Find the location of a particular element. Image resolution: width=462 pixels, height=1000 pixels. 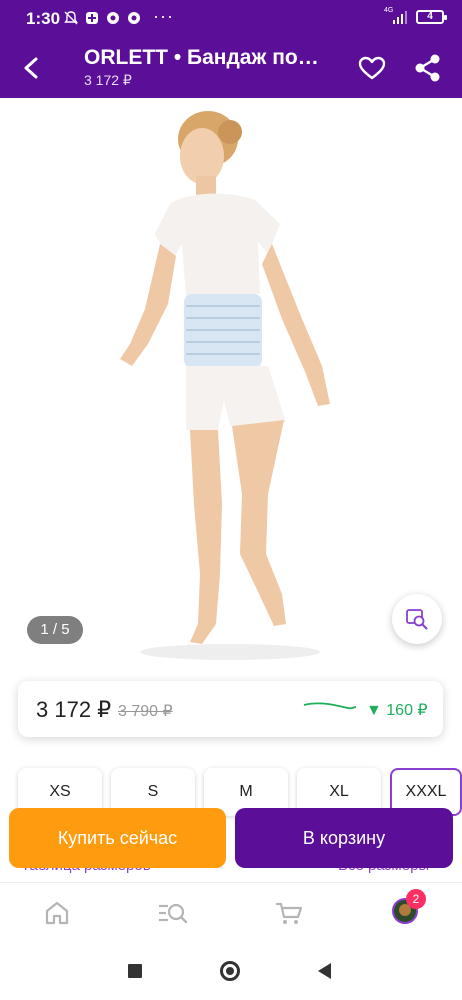

catalog-search-icon is located at coordinates (173, 913).